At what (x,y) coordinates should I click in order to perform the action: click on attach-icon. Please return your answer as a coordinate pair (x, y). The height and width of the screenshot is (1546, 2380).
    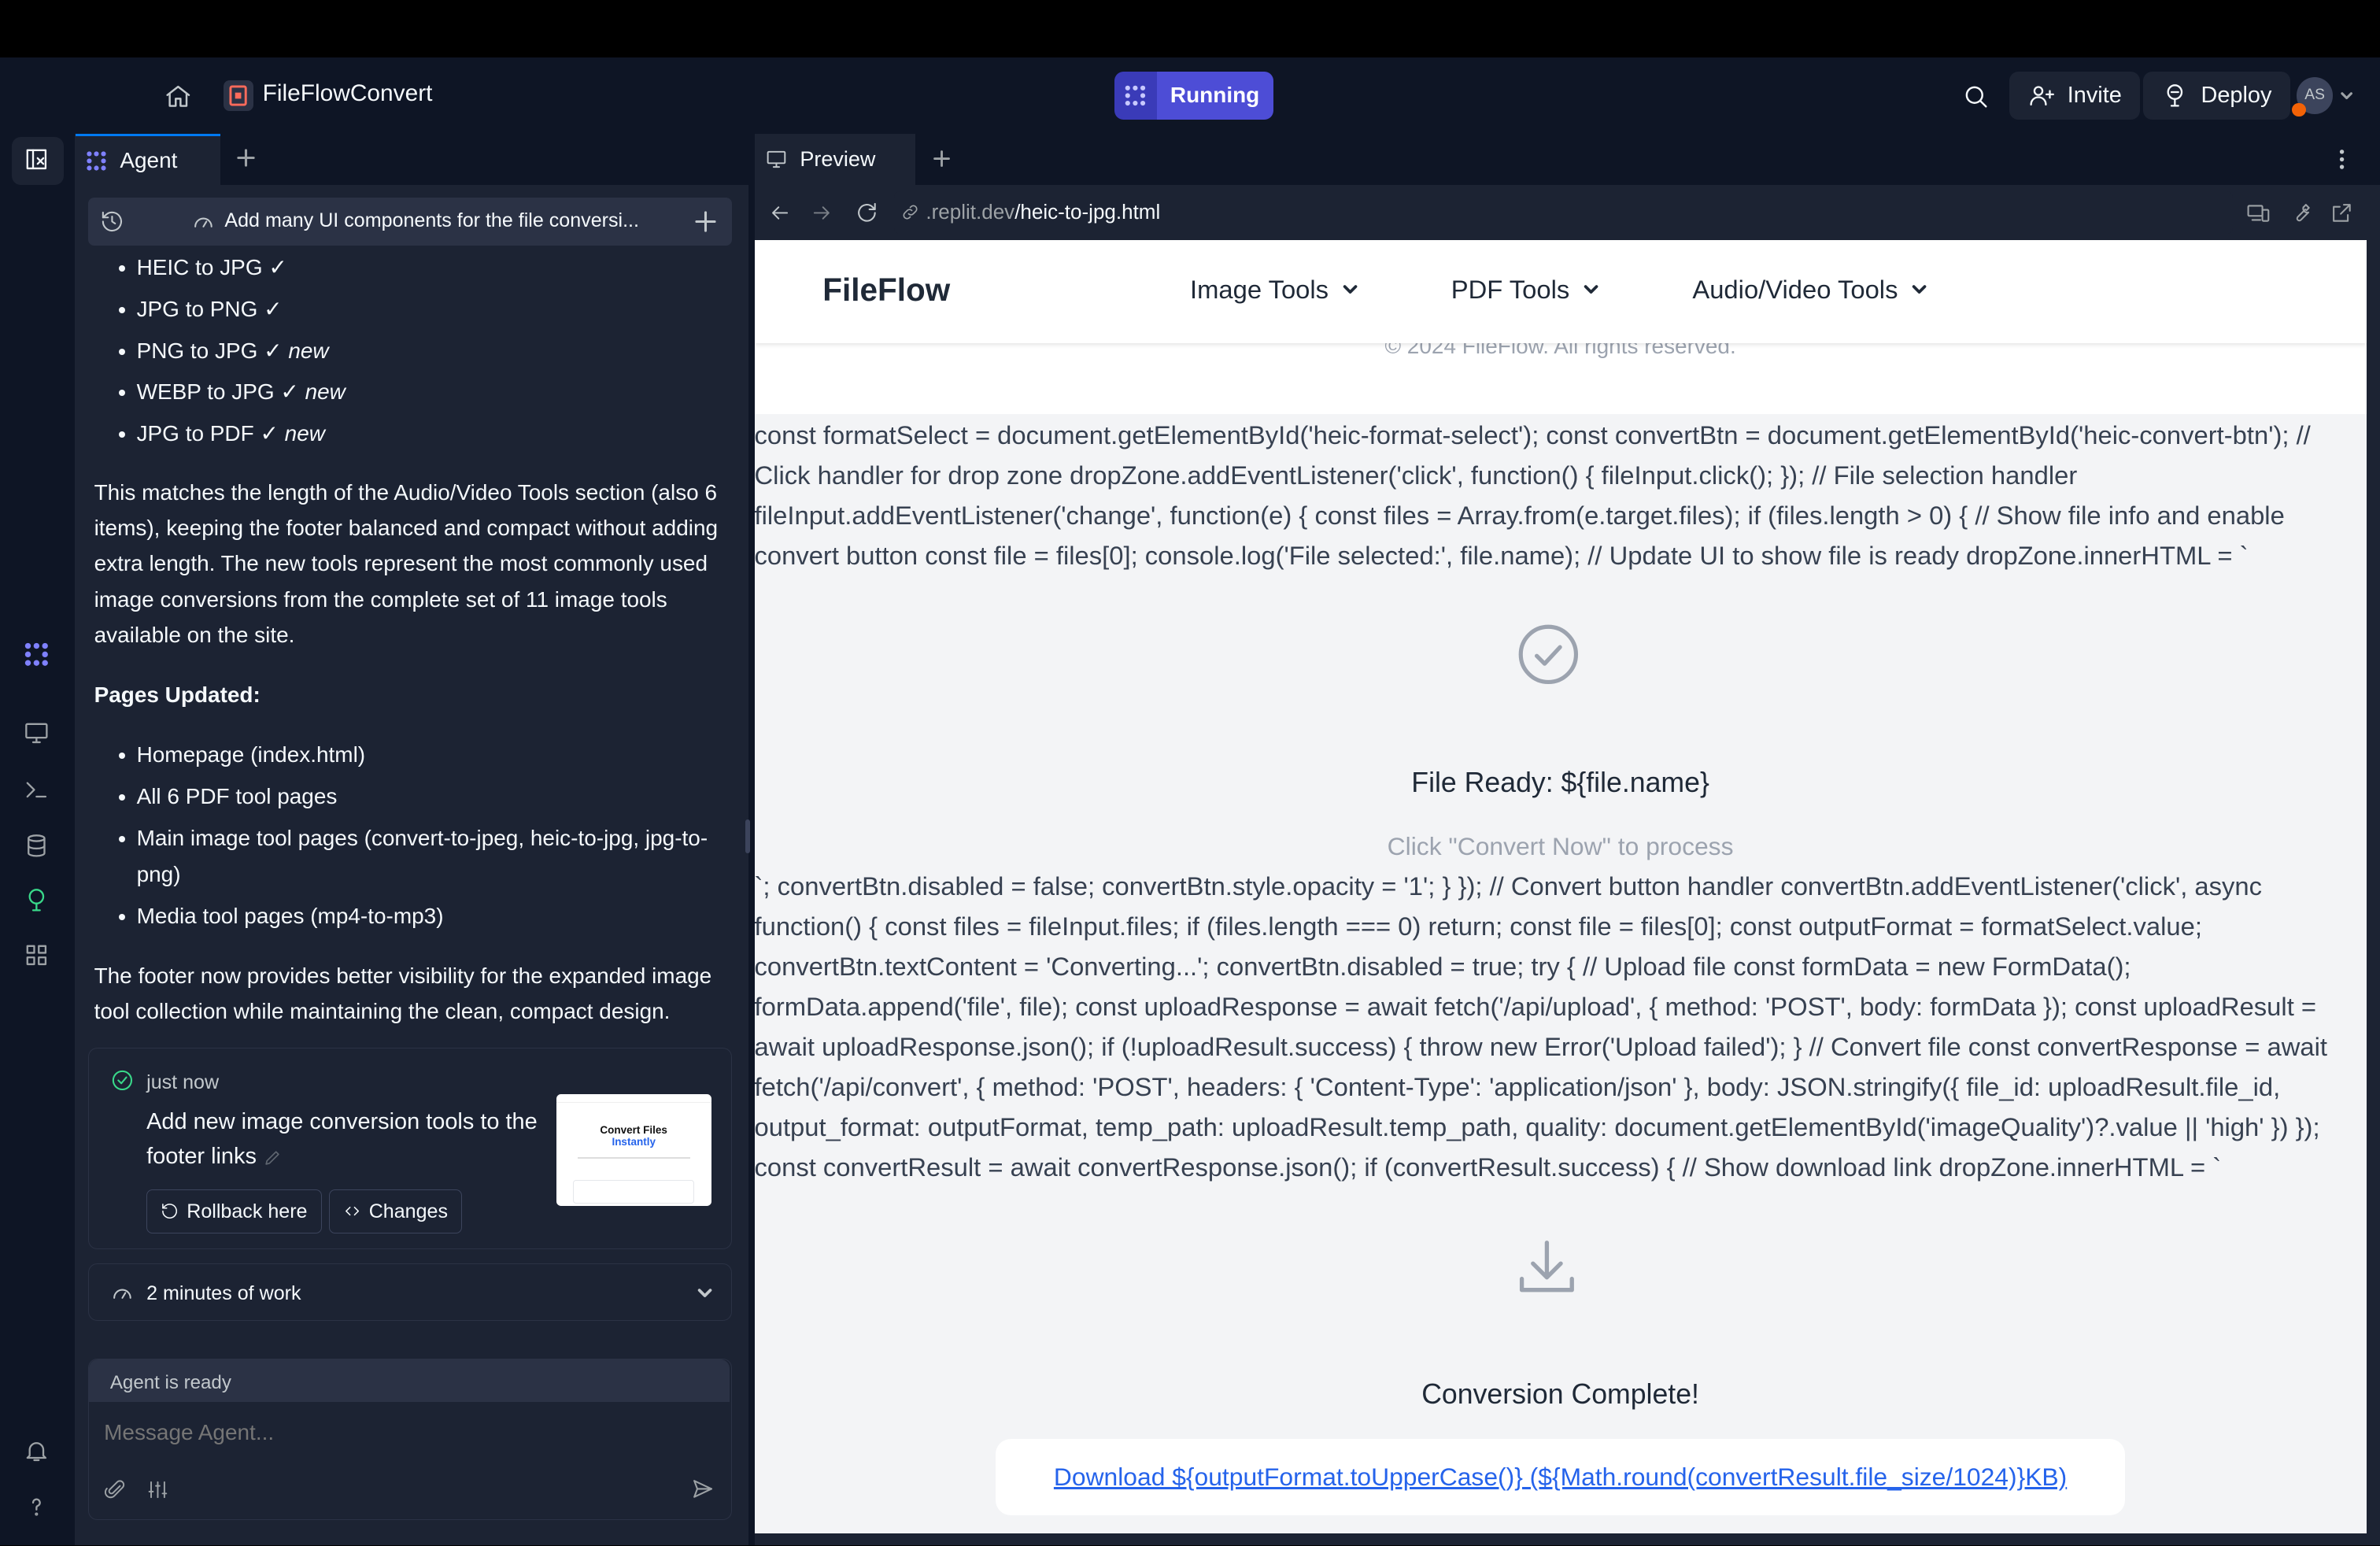
    Looking at the image, I should click on (115, 1489).